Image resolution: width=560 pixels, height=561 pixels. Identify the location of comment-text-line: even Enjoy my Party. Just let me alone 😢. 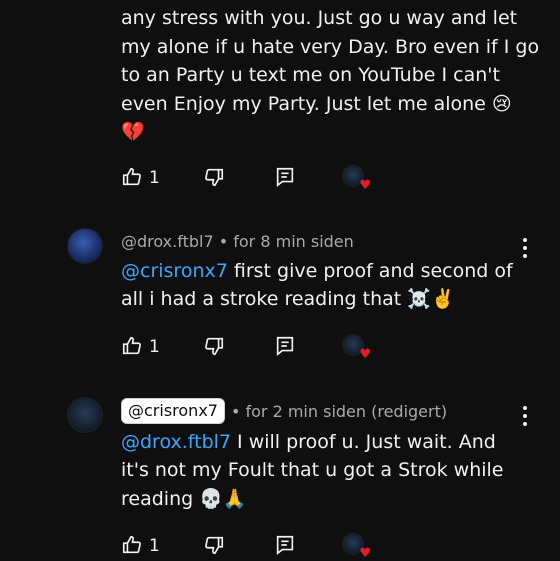
(316, 104).